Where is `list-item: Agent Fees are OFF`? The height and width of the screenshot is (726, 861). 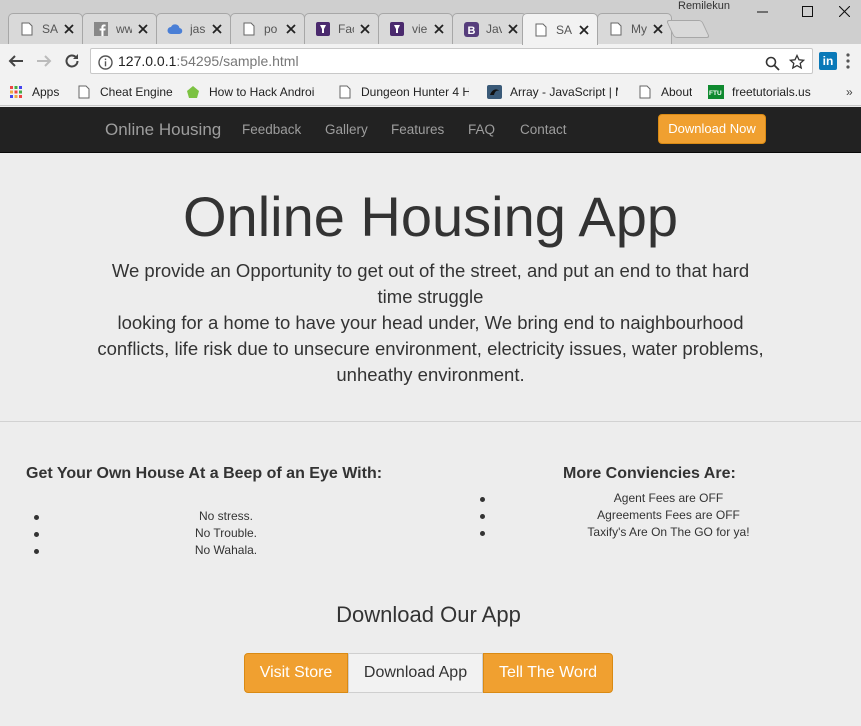
list-item: Agent Fees are OFF is located at coordinates (668, 498).